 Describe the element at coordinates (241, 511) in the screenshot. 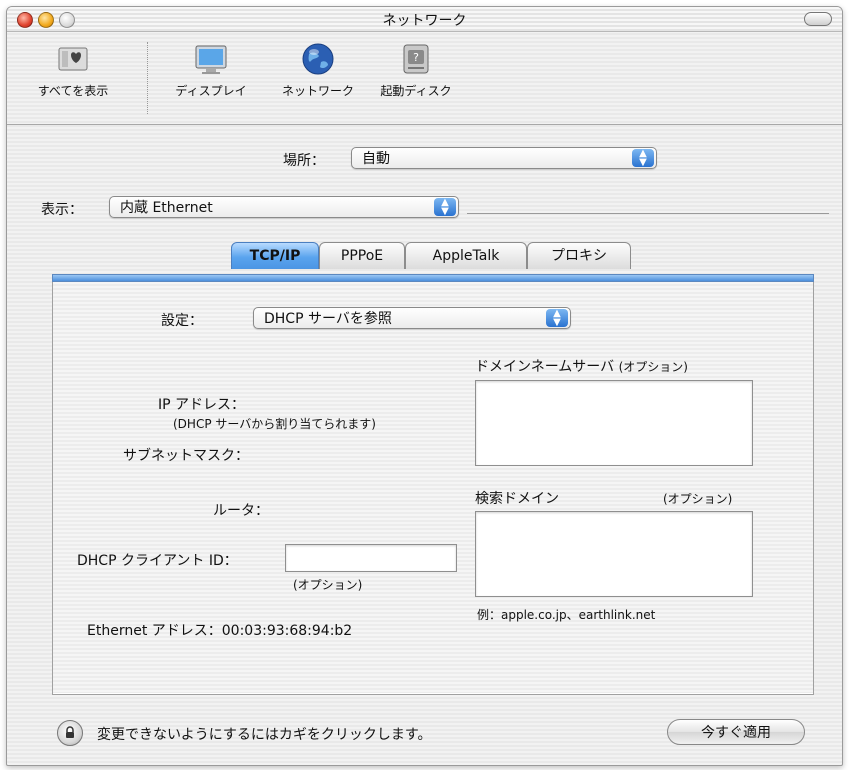

I see `router-label: ルータ：` at that location.